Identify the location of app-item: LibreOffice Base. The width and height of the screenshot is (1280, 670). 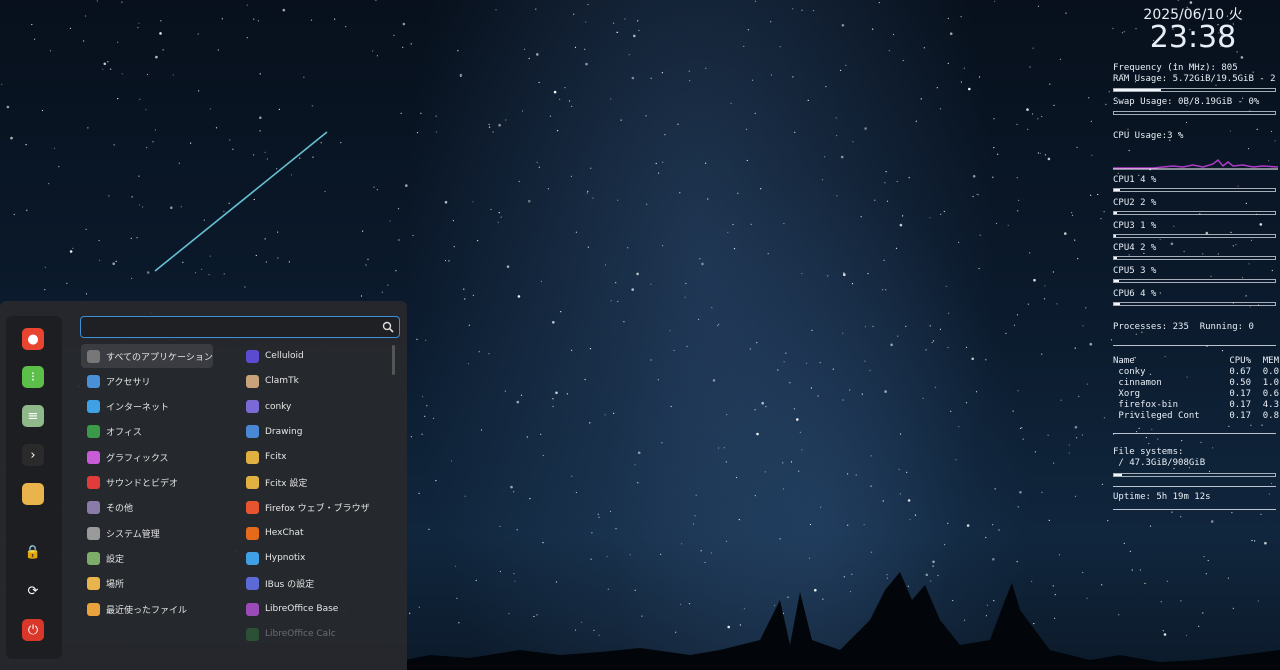
(315, 609).